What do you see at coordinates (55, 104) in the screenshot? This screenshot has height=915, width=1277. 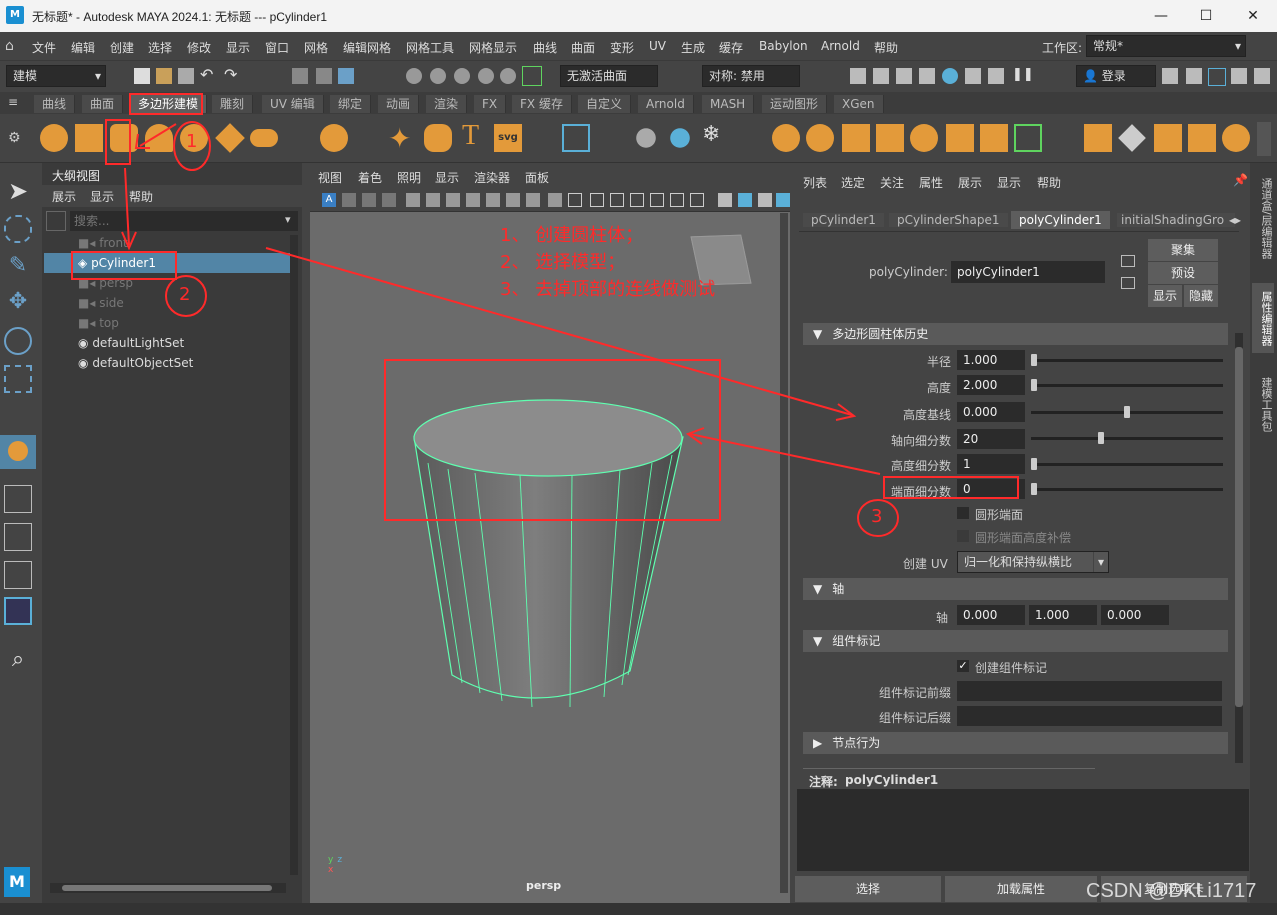 I see `shelf-tab-curves: 曲线` at bounding box center [55, 104].